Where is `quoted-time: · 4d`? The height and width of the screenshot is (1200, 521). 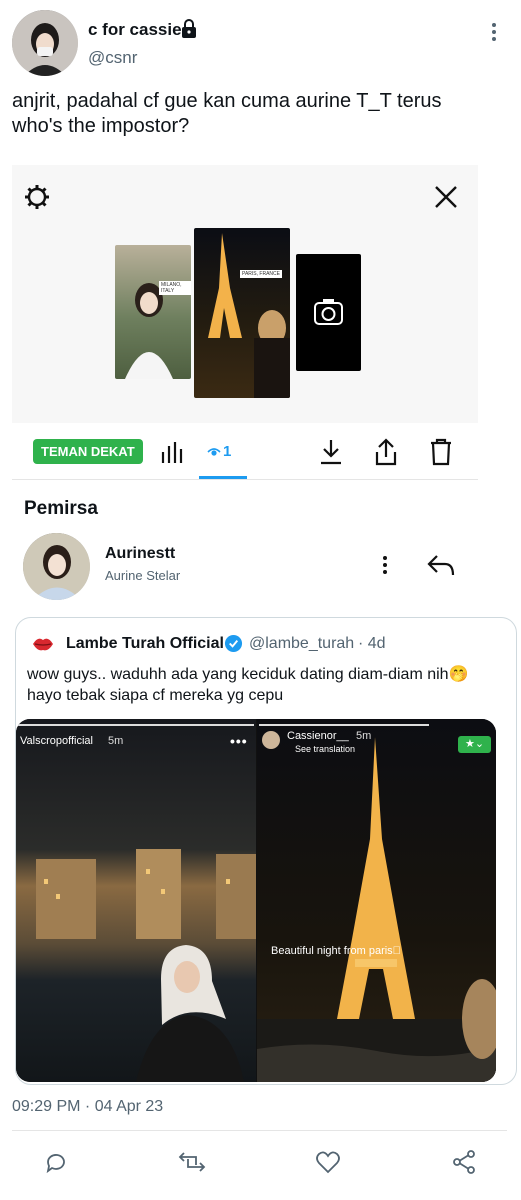
quoted-time: · 4d is located at coordinates (372, 643).